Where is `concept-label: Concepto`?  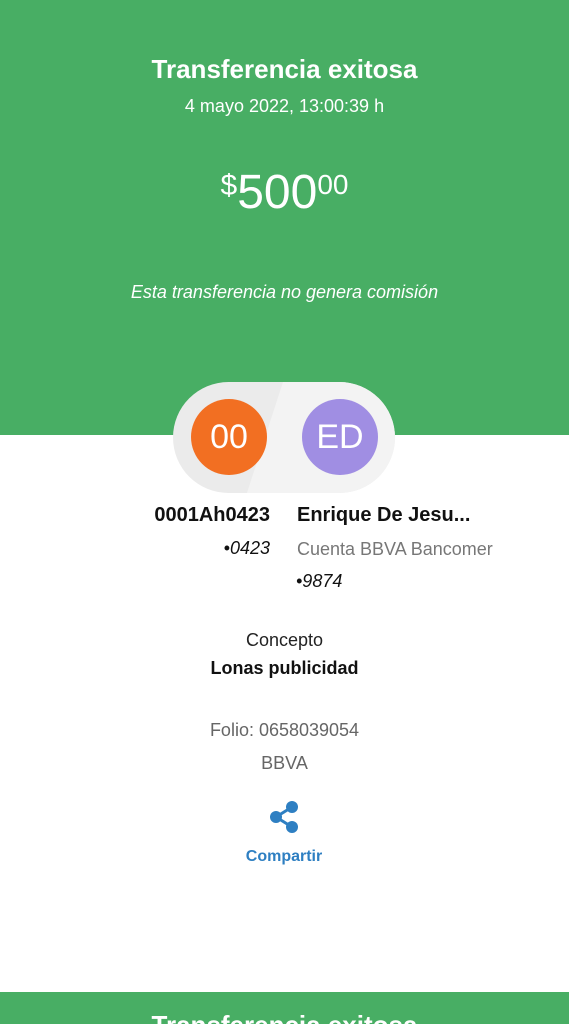
concept-label: Concepto is located at coordinates (284, 640).